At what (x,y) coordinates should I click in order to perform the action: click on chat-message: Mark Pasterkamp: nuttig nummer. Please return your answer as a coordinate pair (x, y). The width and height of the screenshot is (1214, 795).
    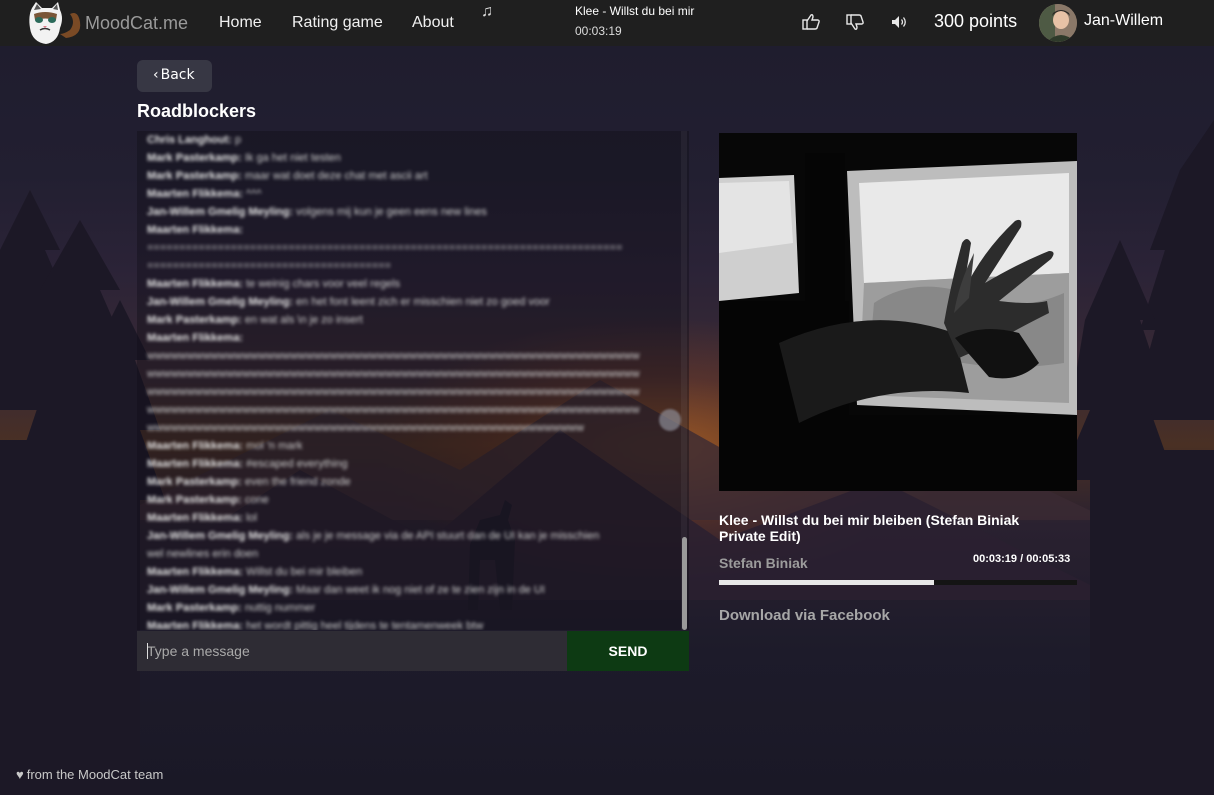
    Looking at the image, I should click on (407, 608).